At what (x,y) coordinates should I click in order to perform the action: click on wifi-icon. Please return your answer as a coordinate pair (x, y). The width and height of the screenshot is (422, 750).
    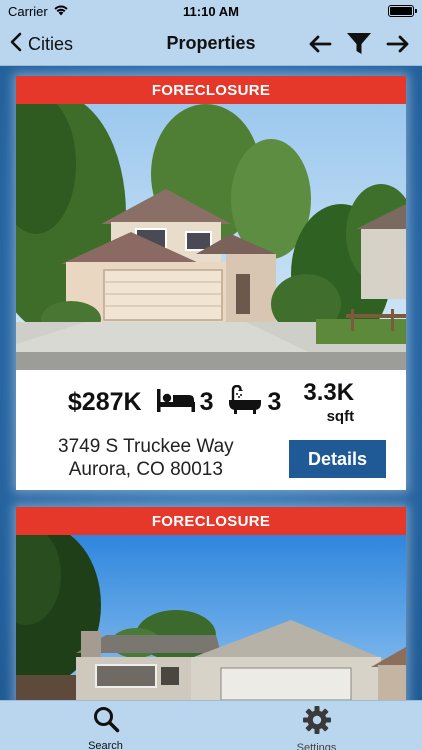
    Looking at the image, I should click on (61, 11).